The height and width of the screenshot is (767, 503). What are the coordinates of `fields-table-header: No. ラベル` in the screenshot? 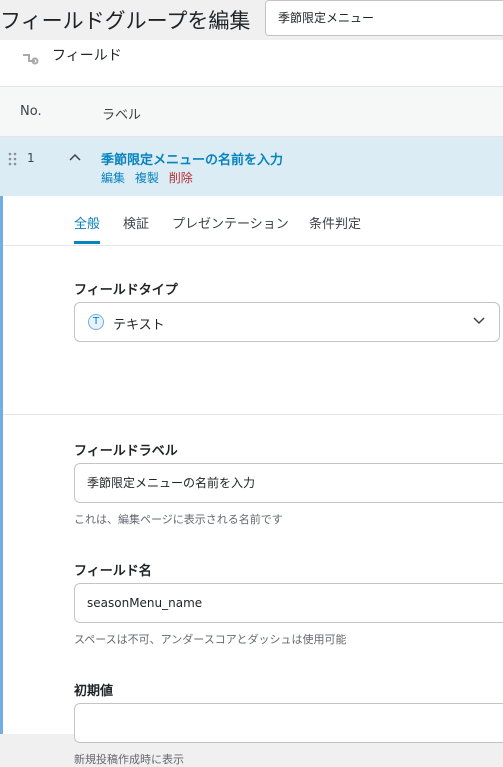 It's located at (251, 112).